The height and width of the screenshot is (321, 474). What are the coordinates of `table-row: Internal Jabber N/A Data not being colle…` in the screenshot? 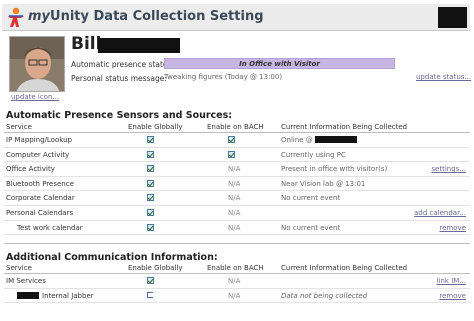 It's located at (237, 296).